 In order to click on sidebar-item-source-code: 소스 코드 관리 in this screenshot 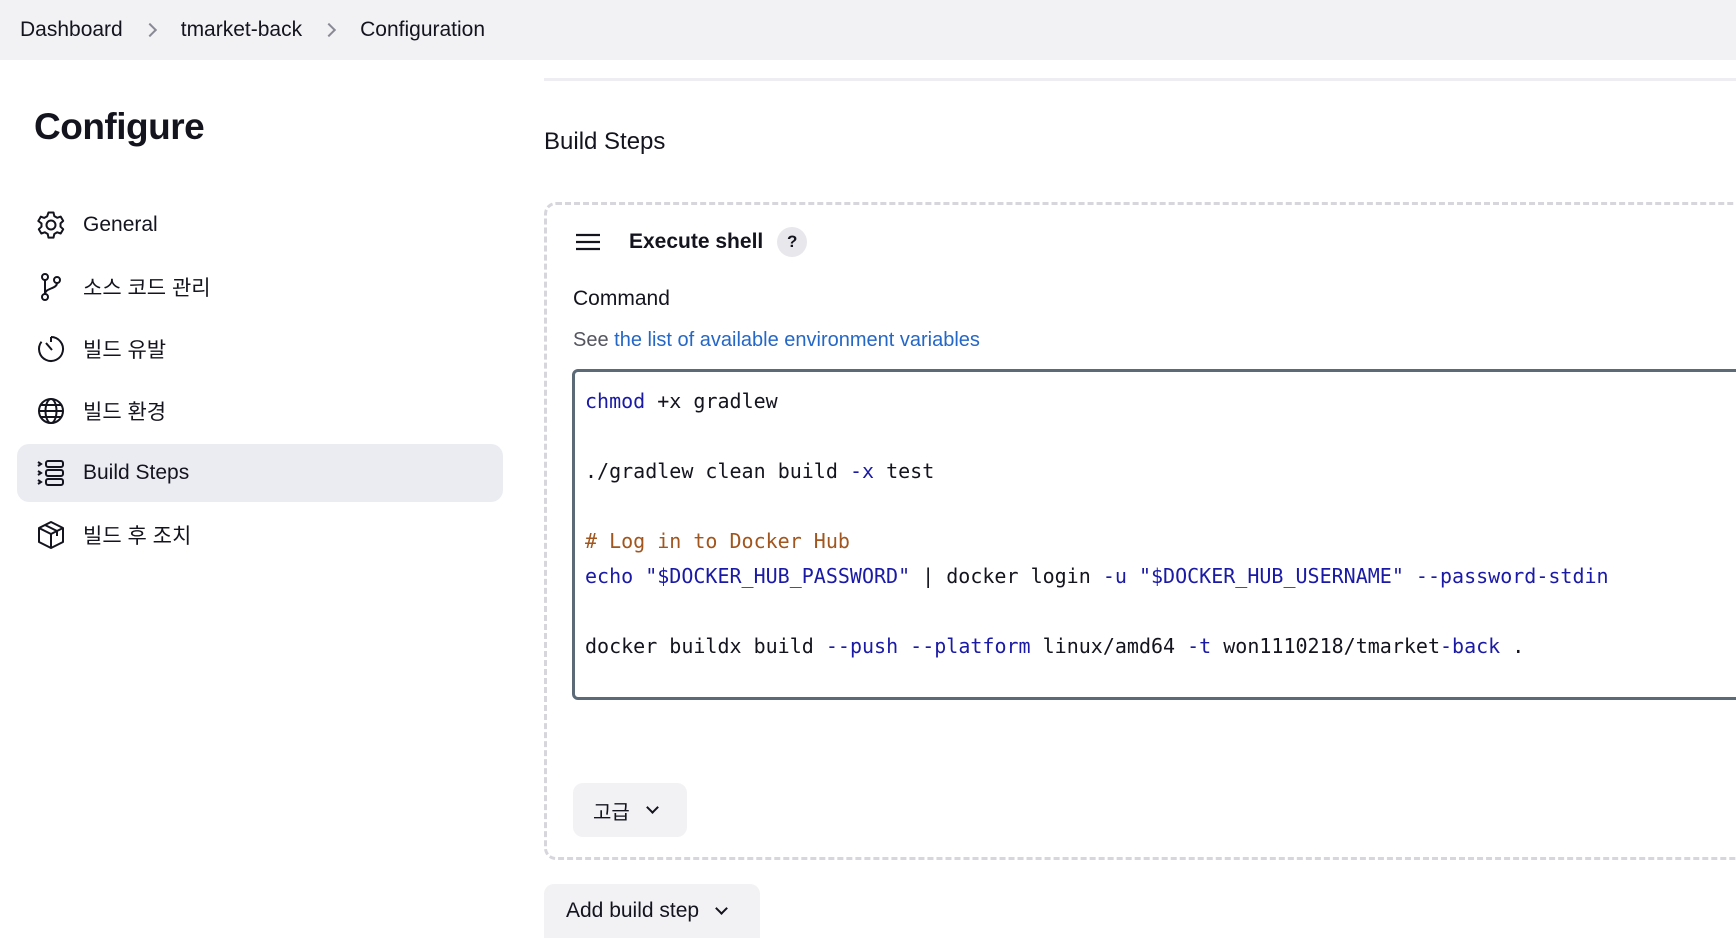, I will do `click(260, 287)`.